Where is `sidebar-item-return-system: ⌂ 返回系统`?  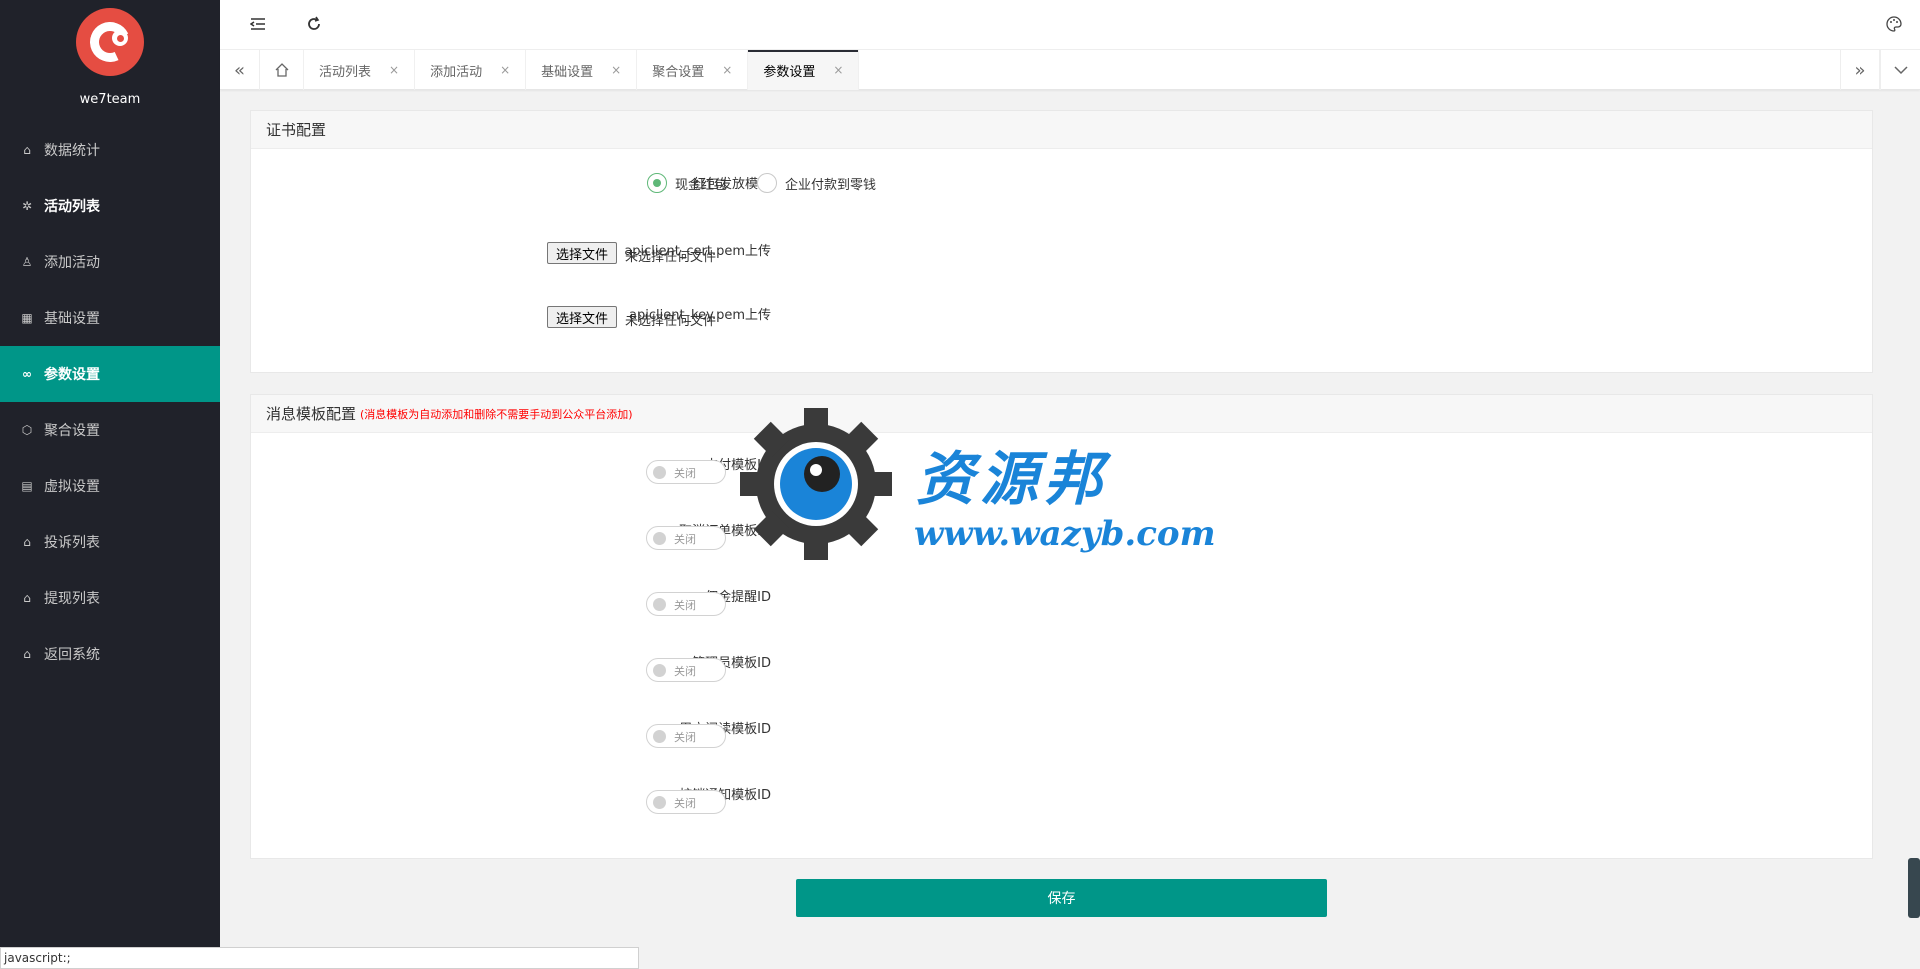
sidebar-item-return-system: ⌂ 返回系统 is located at coordinates (110, 654).